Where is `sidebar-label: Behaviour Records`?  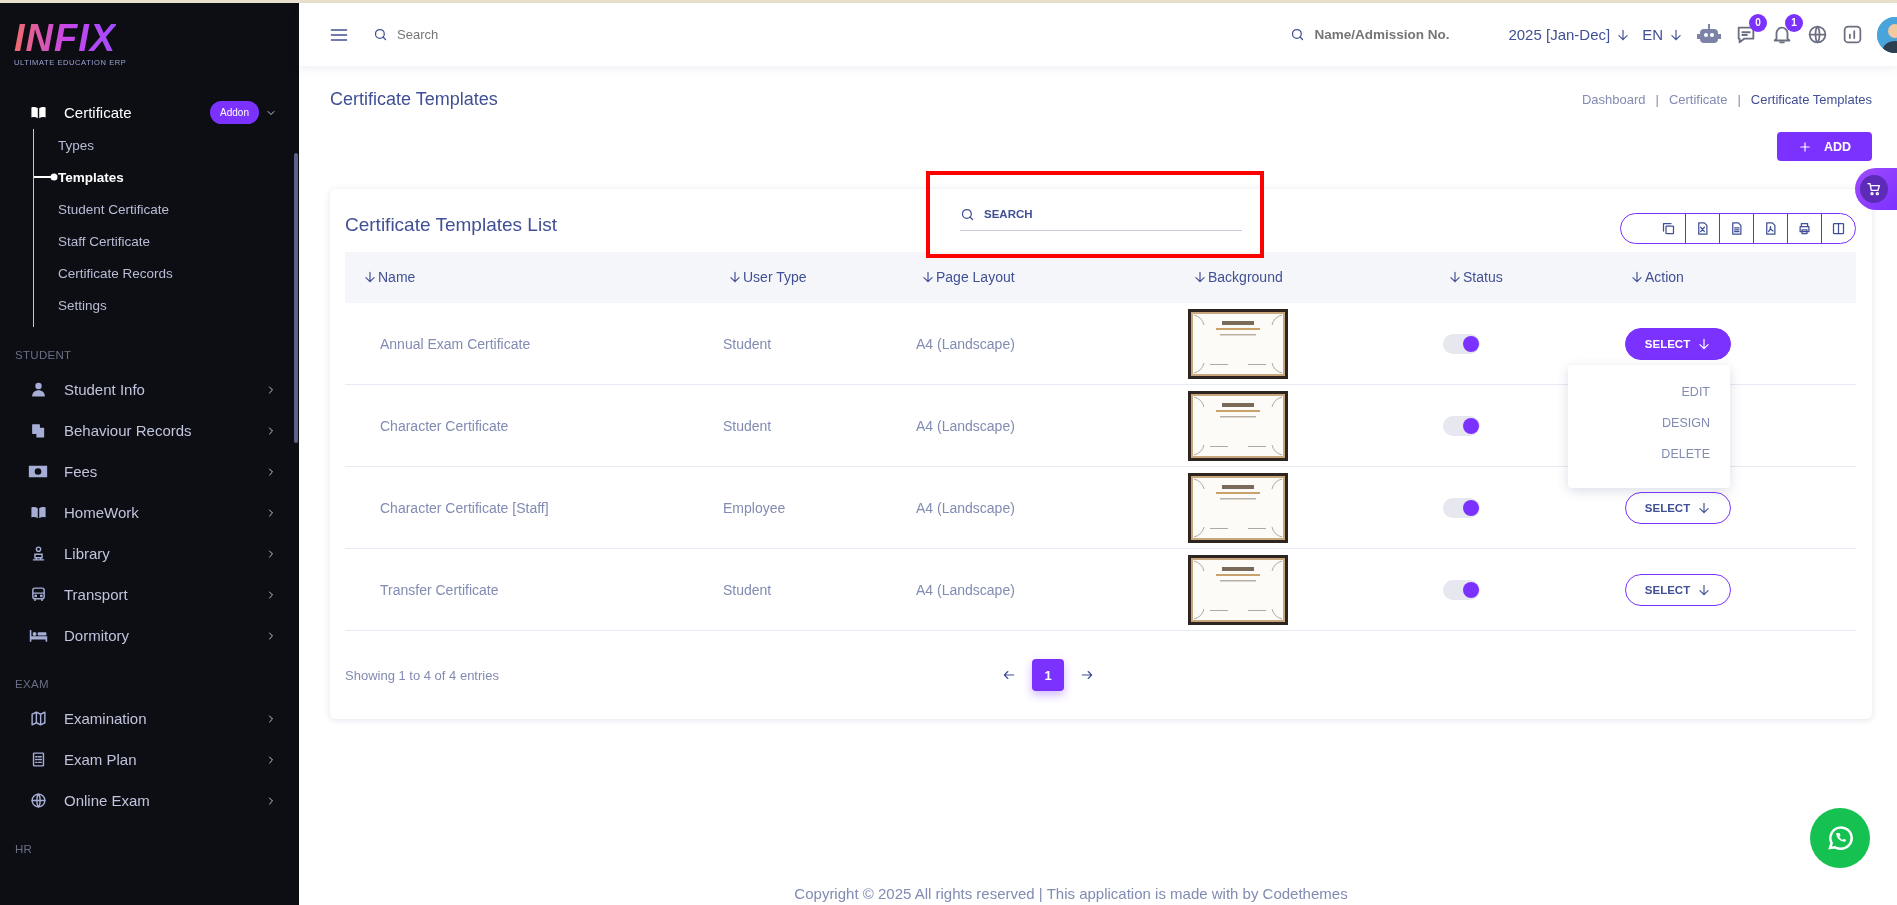 sidebar-label: Behaviour Records is located at coordinates (128, 430).